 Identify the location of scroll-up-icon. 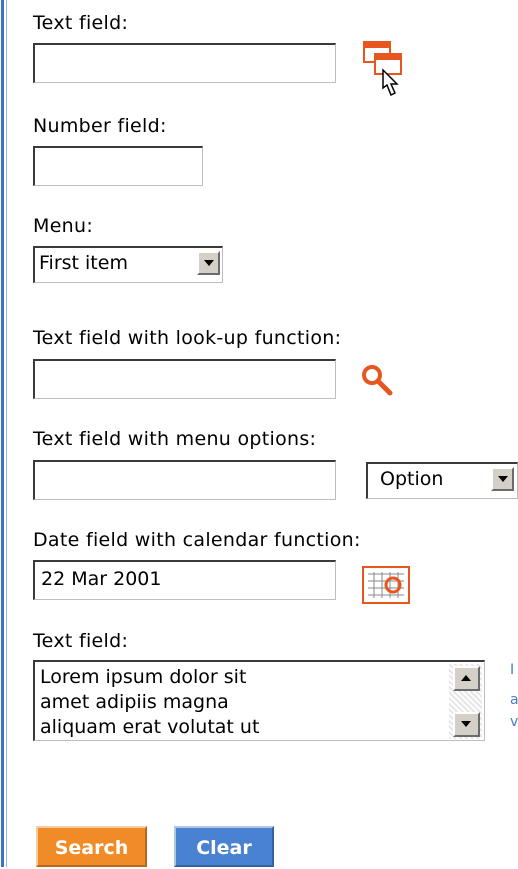
(466, 678).